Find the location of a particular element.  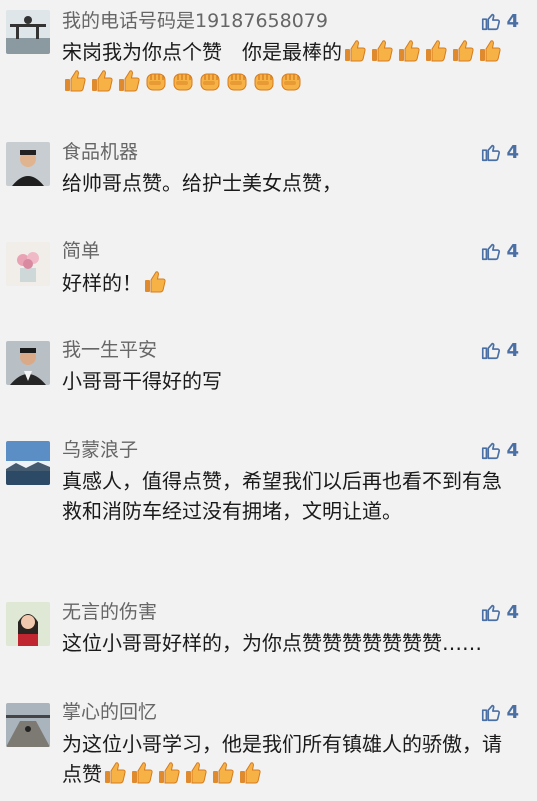

comment-text: 为这位小哥学习，他是我们所有镇雄人的骄傲，请点赞 is located at coordinates (289, 759).